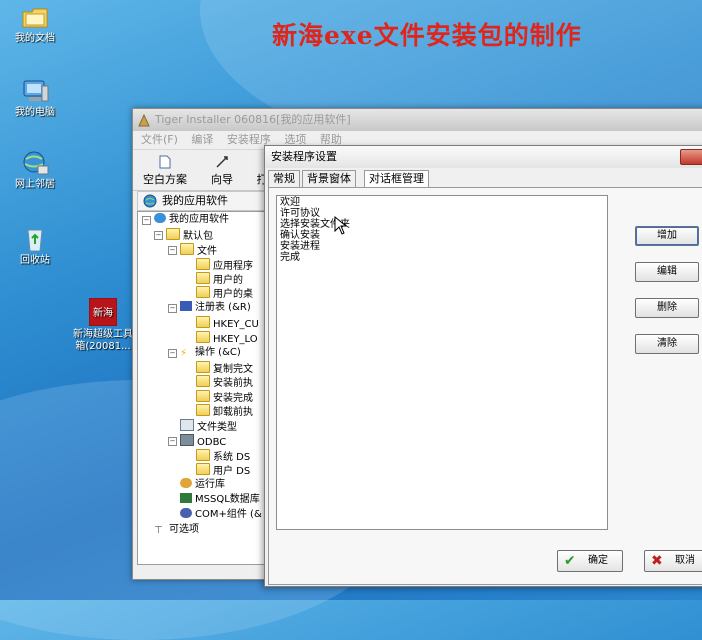 The width and height of the screenshot is (702, 640). What do you see at coordinates (215, 308) in the screenshot?
I see `tree-node: 注册表 (&R)` at bounding box center [215, 308].